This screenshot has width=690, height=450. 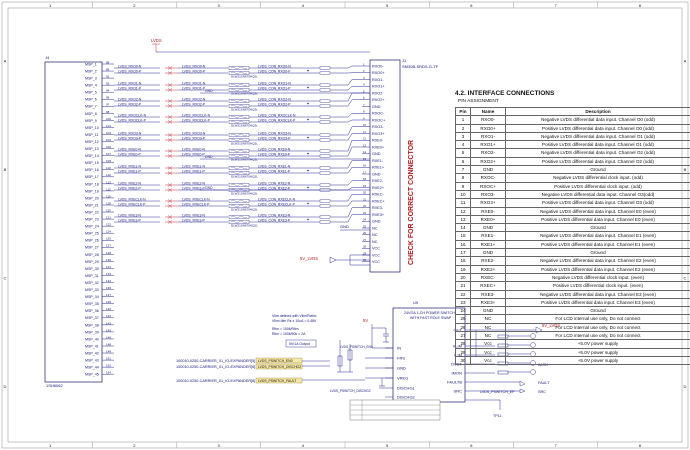 I want to click on j4-pin-name: MSP_16, so click(x=92, y=170).